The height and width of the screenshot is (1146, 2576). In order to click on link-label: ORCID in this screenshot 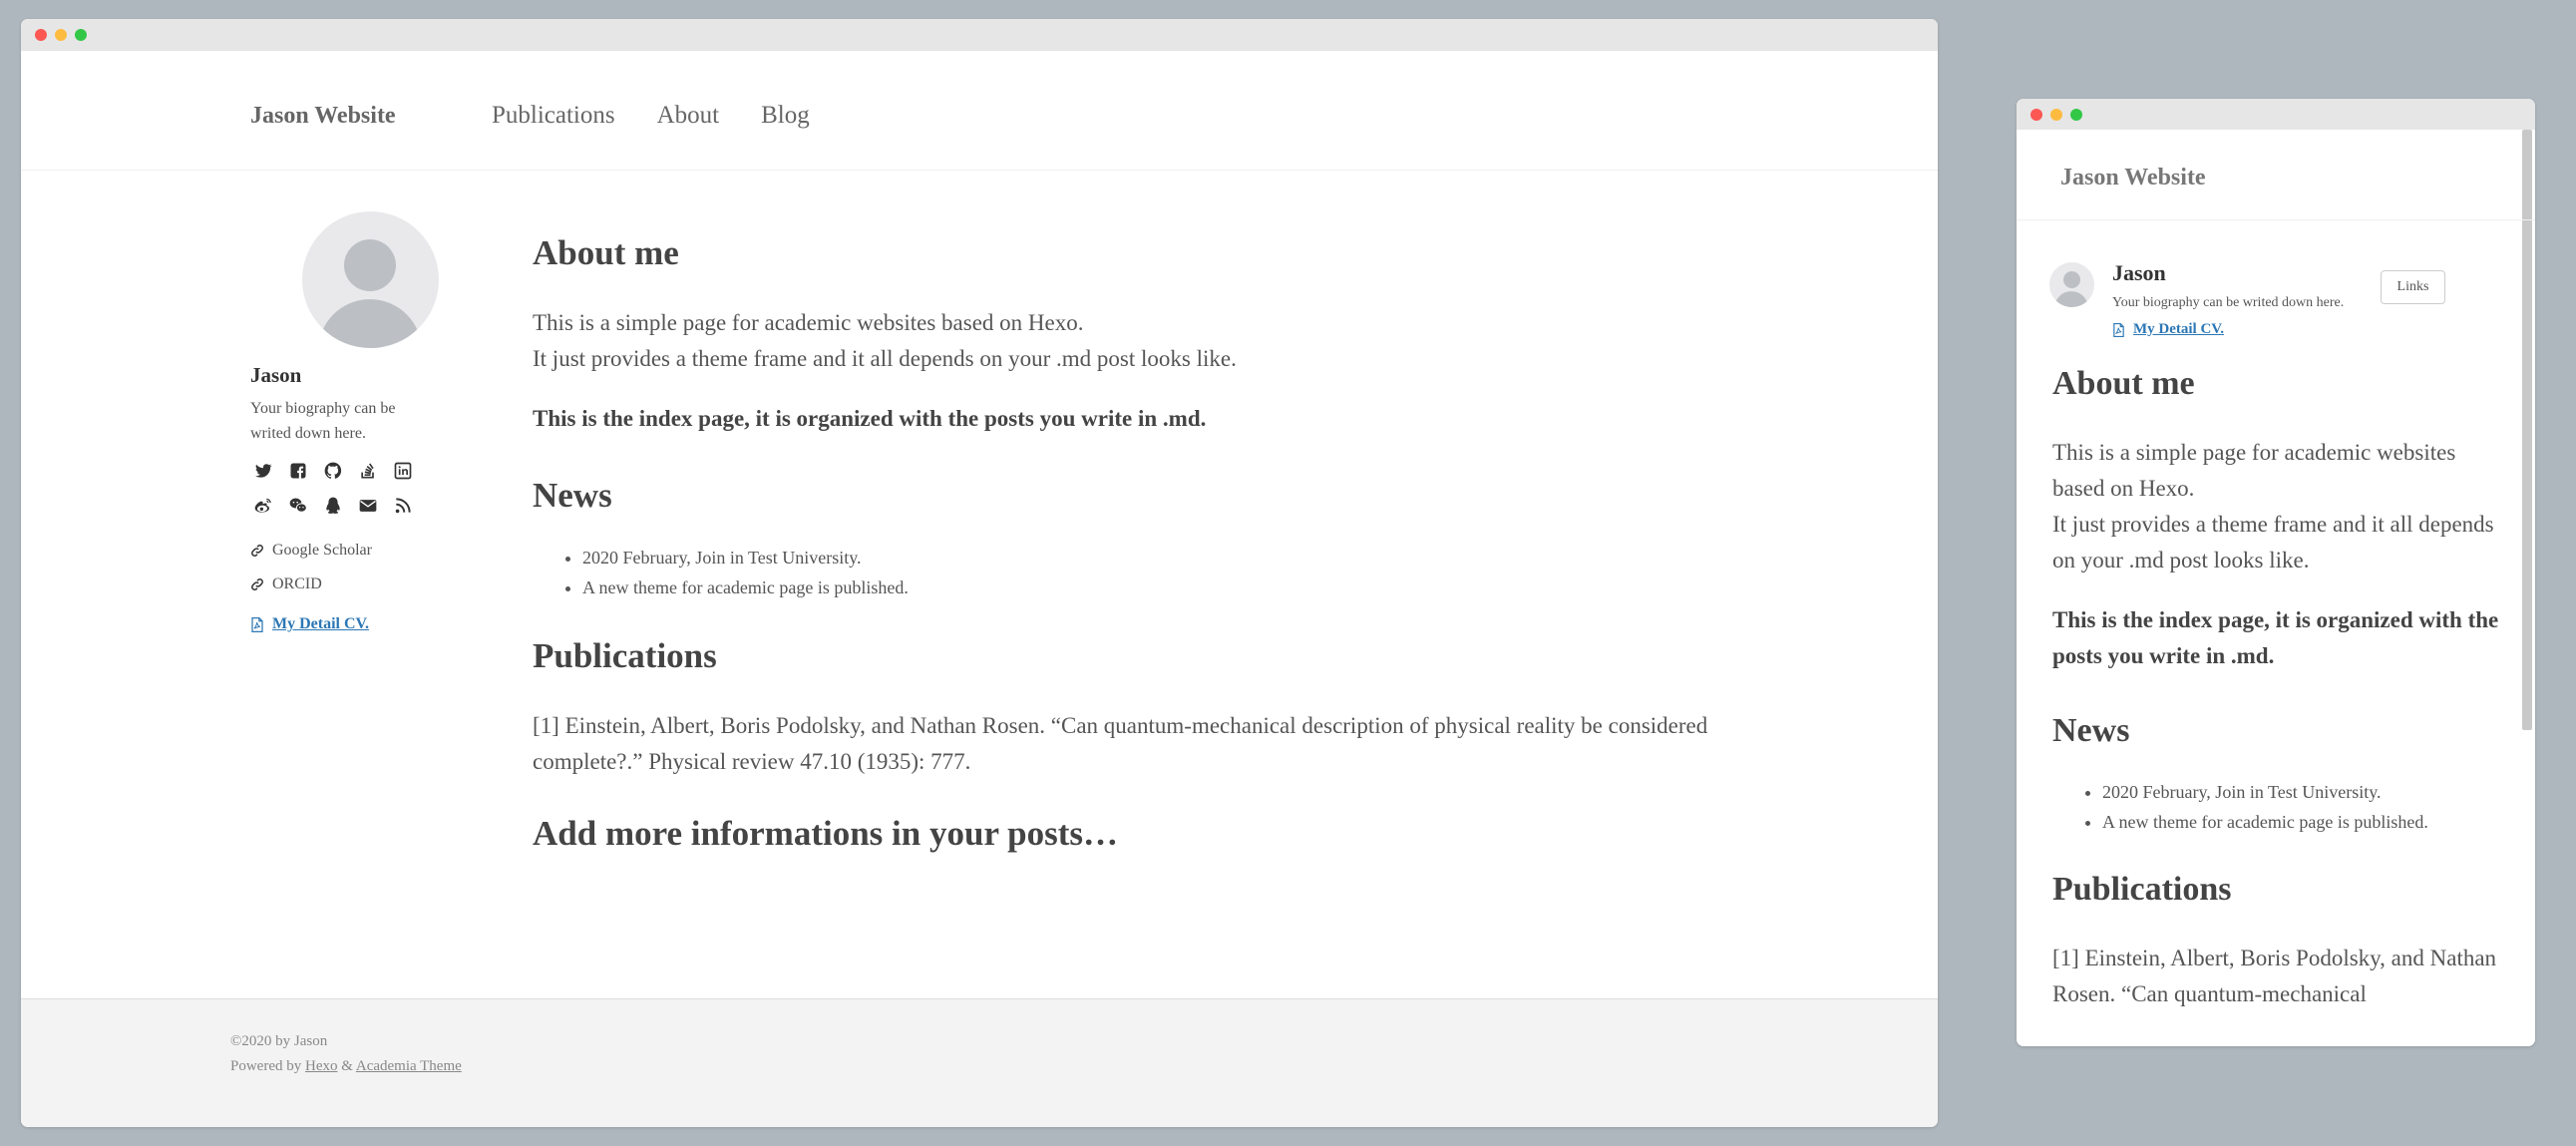, I will do `click(297, 584)`.